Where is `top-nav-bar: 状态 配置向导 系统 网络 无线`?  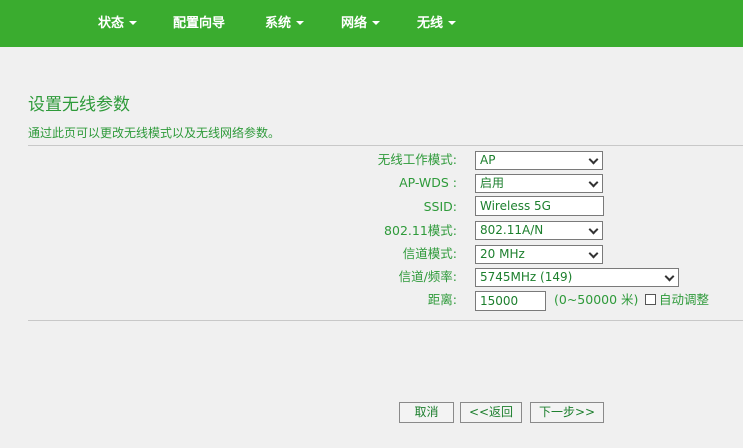
top-nav-bar: 状态 配置向导 系统 网络 无线 is located at coordinates (371, 23).